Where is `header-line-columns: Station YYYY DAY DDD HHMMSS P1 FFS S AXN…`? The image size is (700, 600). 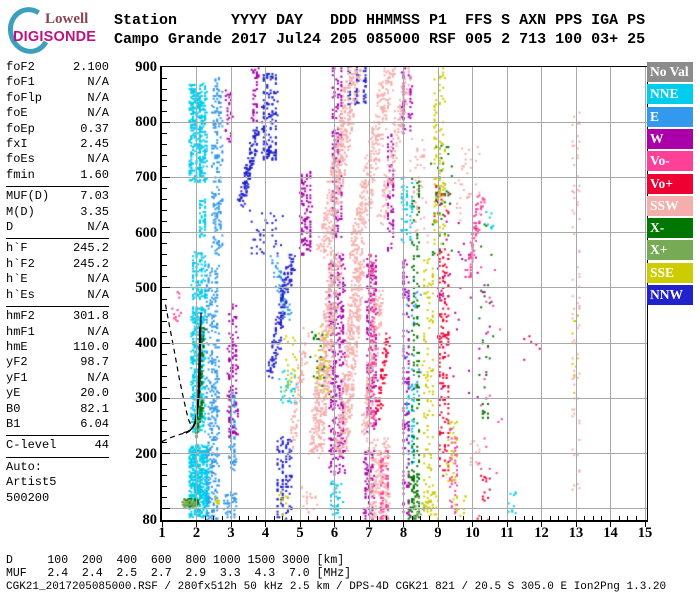
header-line-columns: Station YYYY DAY DDD HHMMSS P1 FFS S AXN… is located at coordinates (380, 20).